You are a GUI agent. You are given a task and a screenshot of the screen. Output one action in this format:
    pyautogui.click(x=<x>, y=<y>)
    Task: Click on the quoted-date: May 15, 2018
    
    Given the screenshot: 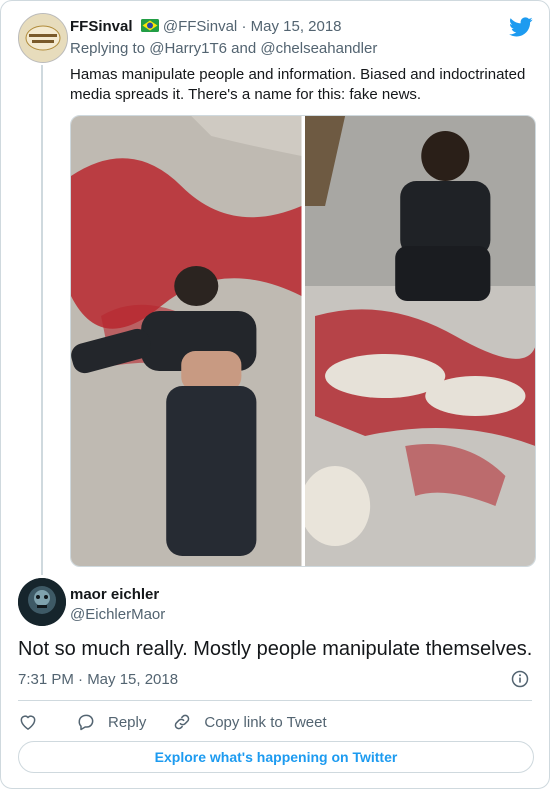 What is the action you would take?
    pyautogui.click(x=296, y=26)
    